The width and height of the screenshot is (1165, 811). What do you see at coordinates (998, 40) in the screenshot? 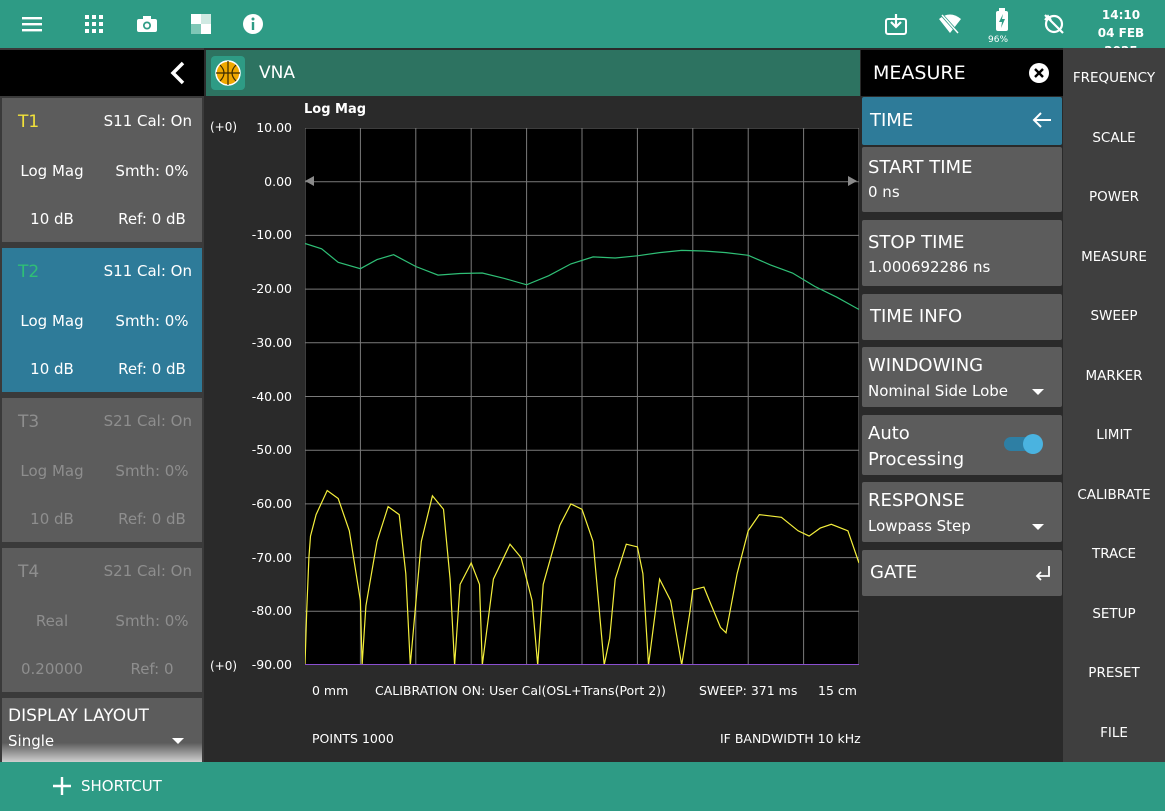
I see `battery-percentage: 96%` at bounding box center [998, 40].